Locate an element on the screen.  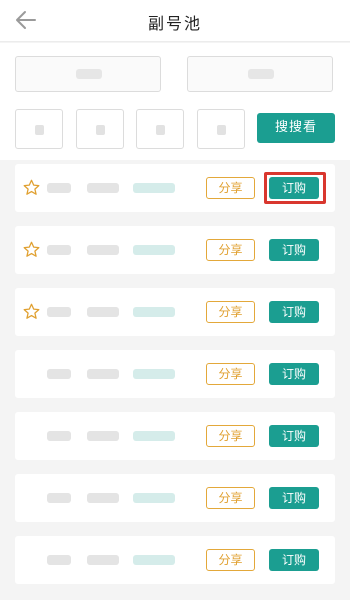
header-bar: 副号池 is located at coordinates (175, 21).